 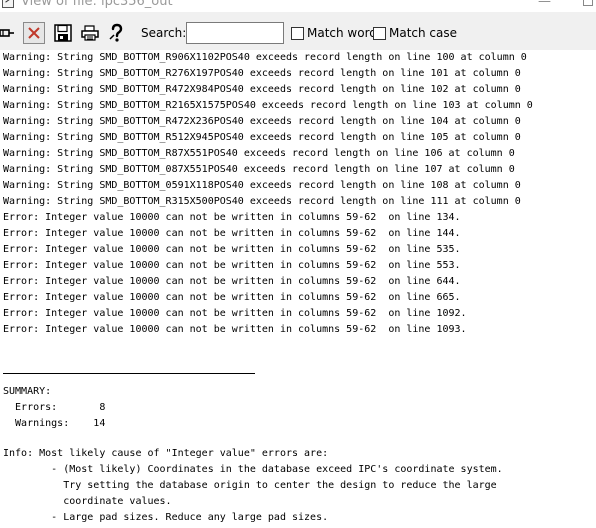 I want to click on print-icon, so click(x=90, y=33).